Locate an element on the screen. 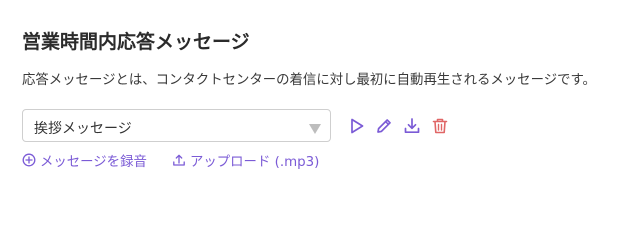 The image size is (638, 240). download-icon is located at coordinates (412, 126).